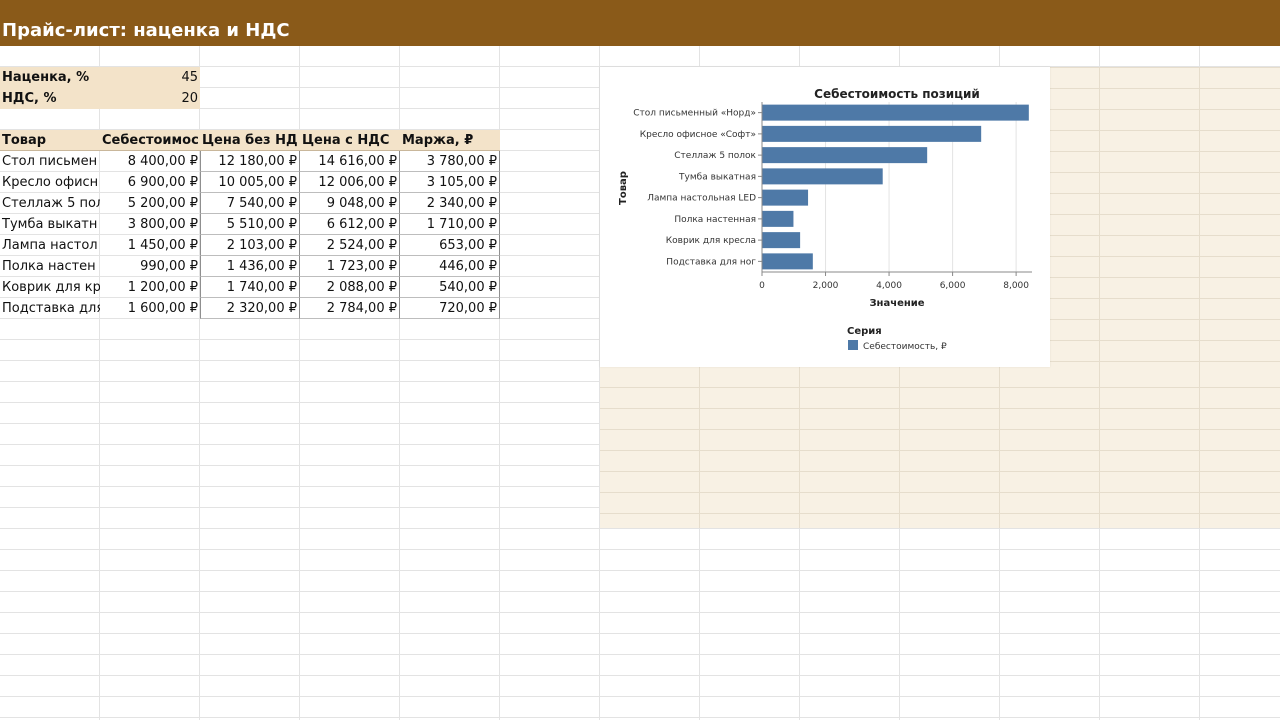 The width and height of the screenshot is (1280, 720). What do you see at coordinates (450, 161) in the screenshot?
I see `table-cell: 3 780,00 ₽` at bounding box center [450, 161].